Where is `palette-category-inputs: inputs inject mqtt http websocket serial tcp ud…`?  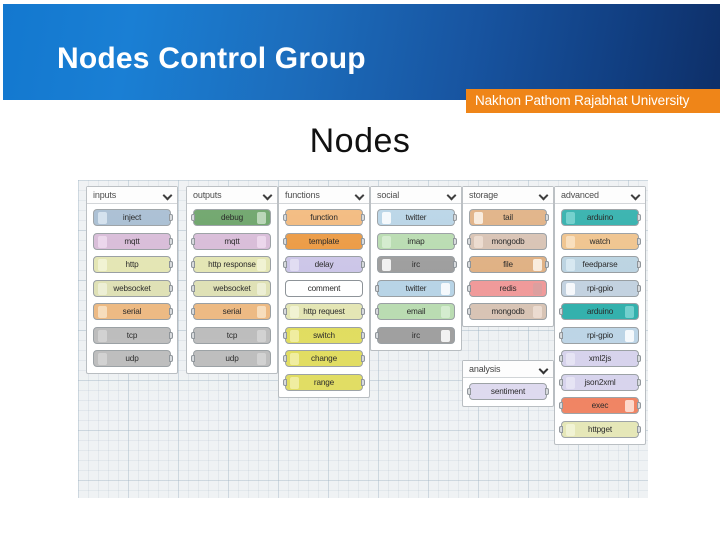 palette-category-inputs: inputs inject mqtt http websocket serial tcp ud… is located at coordinates (132, 280).